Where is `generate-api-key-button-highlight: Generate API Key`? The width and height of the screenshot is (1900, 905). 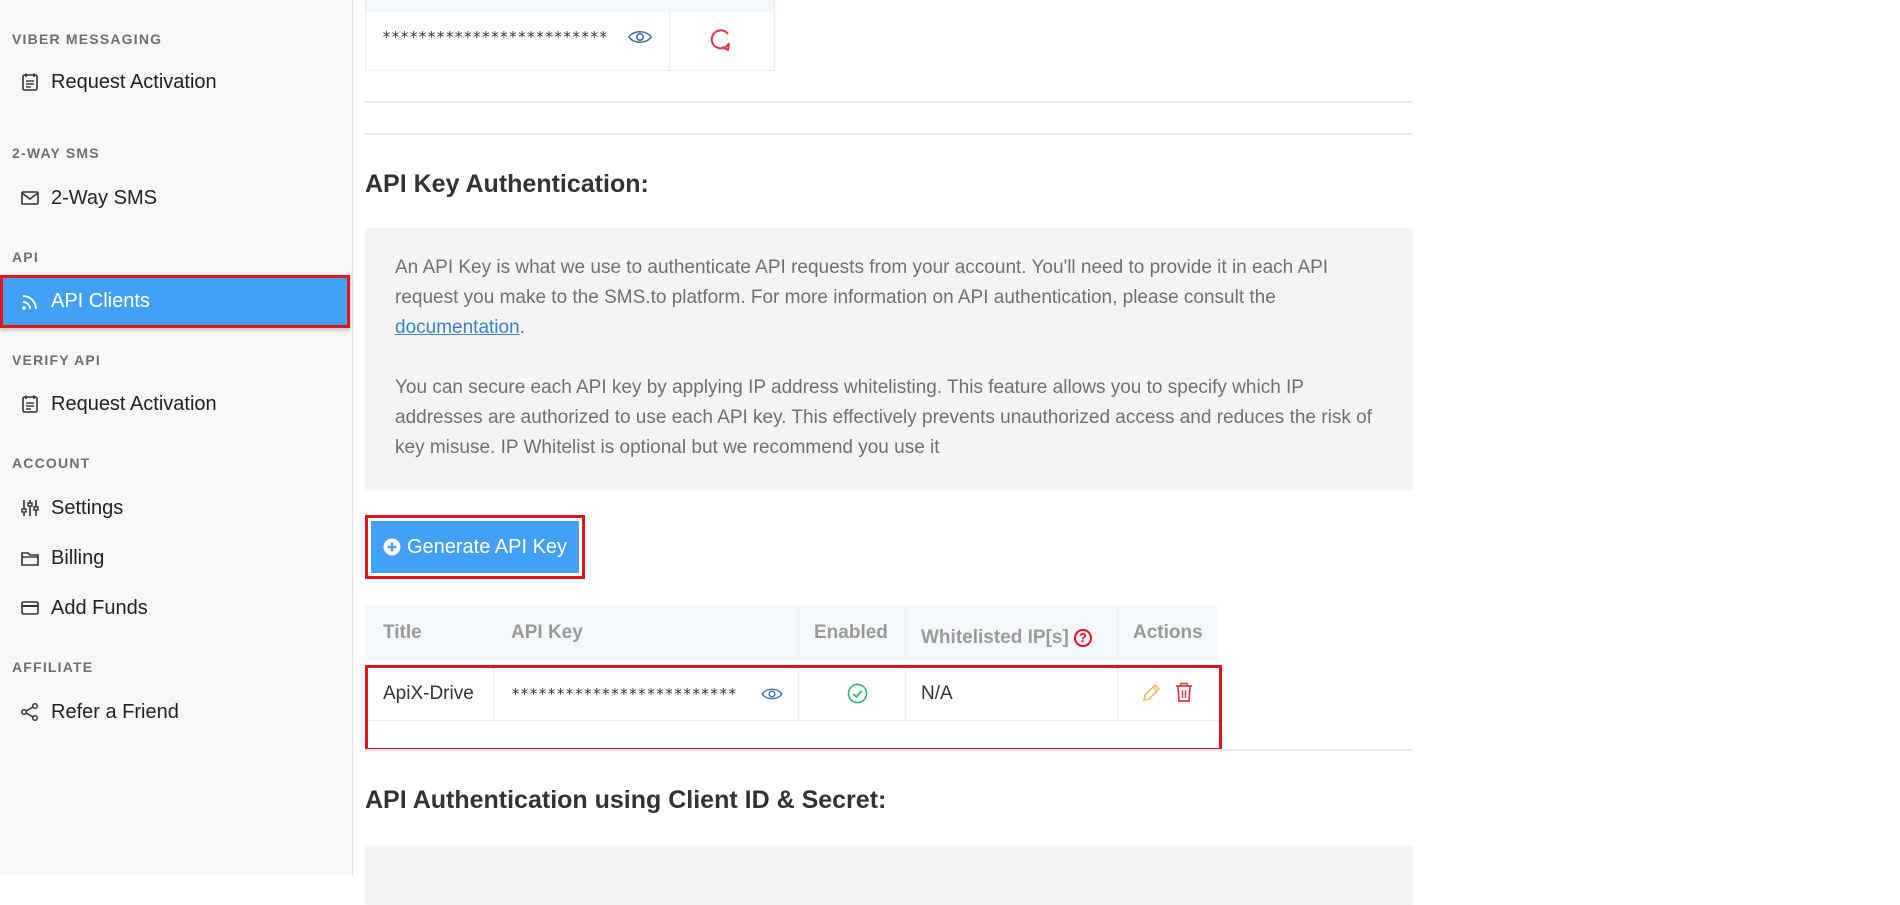 generate-api-key-button-highlight: Generate API Key is located at coordinates (475, 547).